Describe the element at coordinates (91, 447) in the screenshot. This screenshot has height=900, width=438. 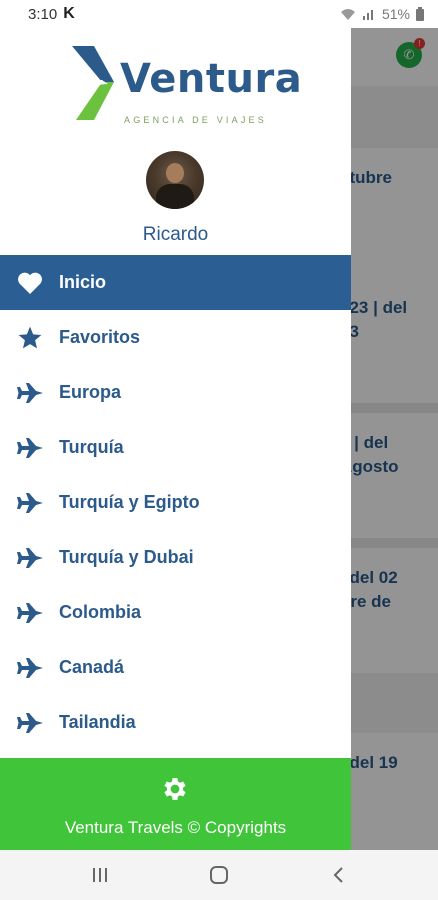
I see `menu-item-label: Turquía` at that location.